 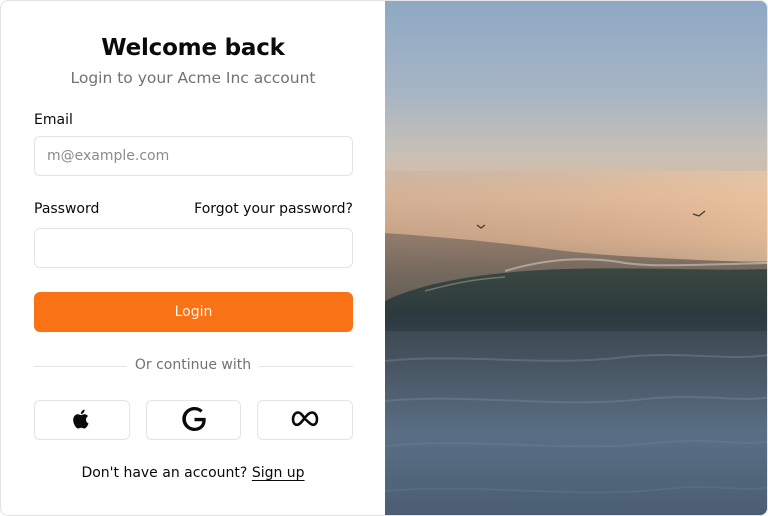 What do you see at coordinates (193, 78) in the screenshot?
I see `page-subtitle: Login to your Acme Inc account` at bounding box center [193, 78].